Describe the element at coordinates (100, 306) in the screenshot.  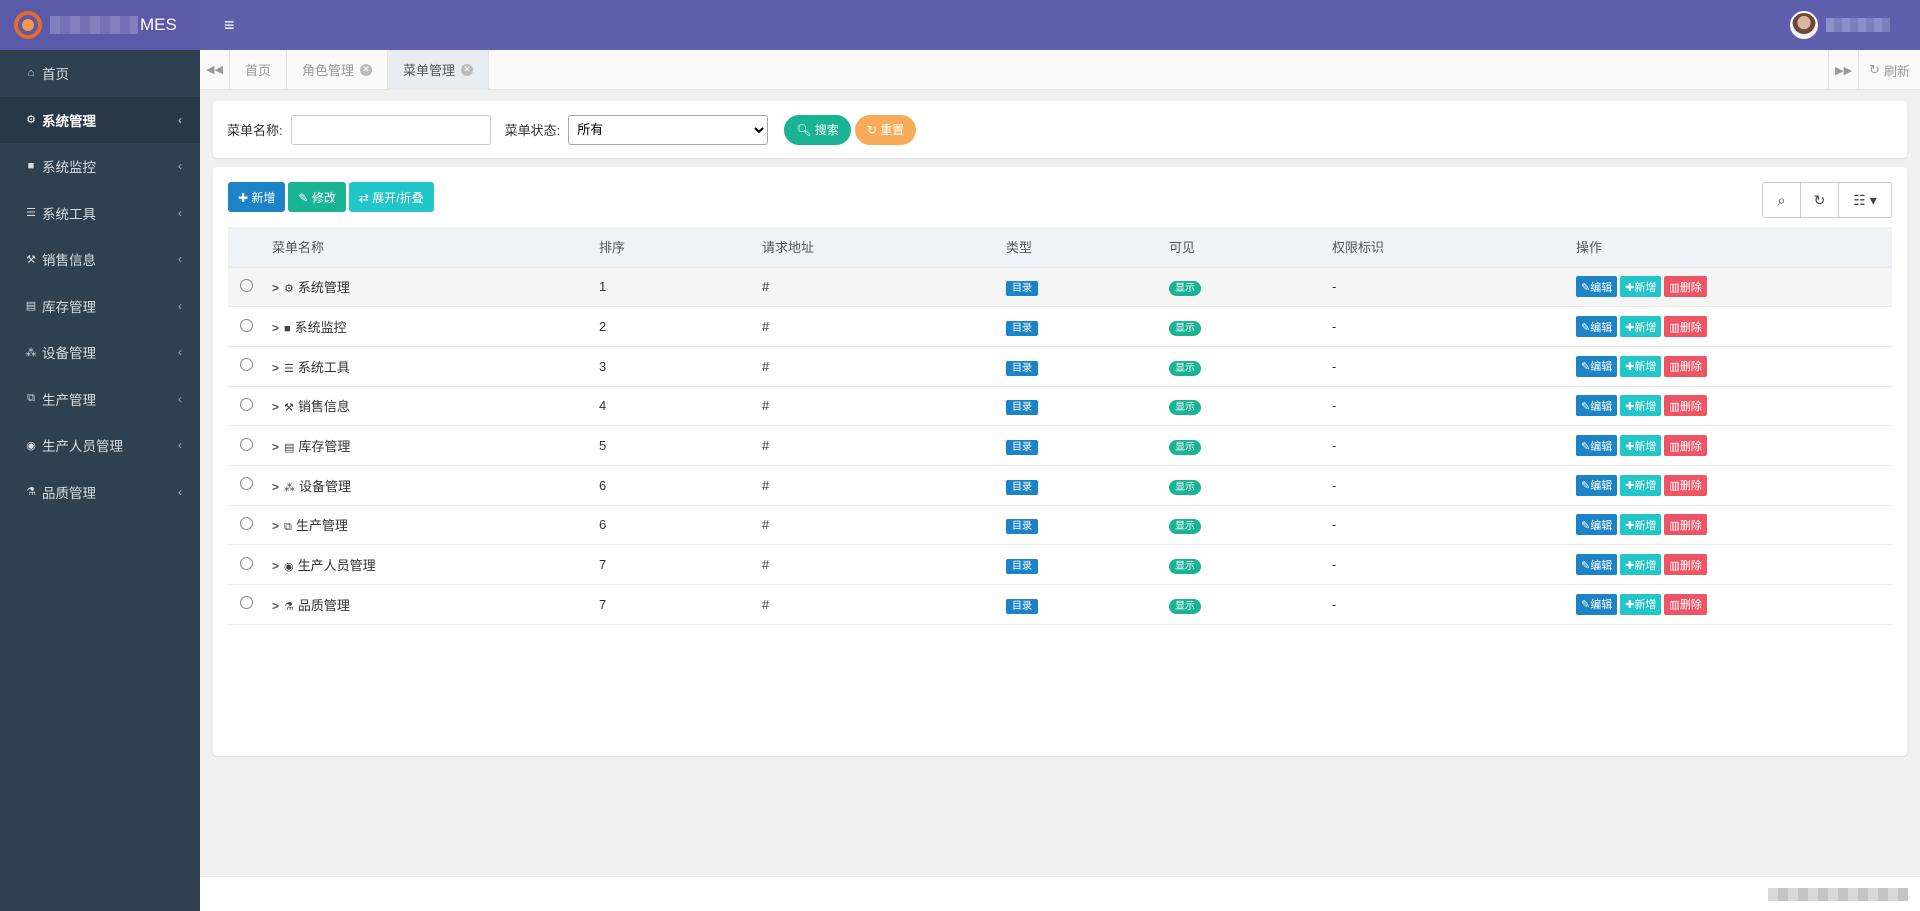
I see `sidebar-item: ▤ 库存管理 ‹` at that location.